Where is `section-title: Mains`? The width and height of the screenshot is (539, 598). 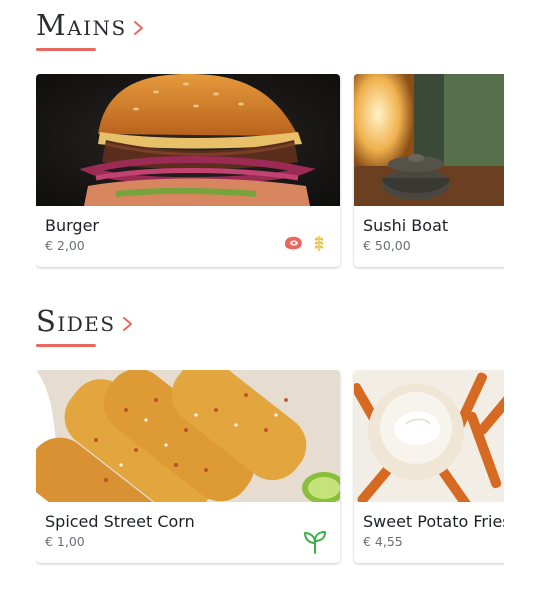 section-title: Mains is located at coordinates (81, 25).